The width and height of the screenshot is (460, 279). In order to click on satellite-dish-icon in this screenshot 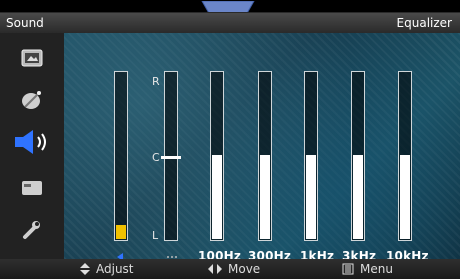, I will do `click(31, 100)`.